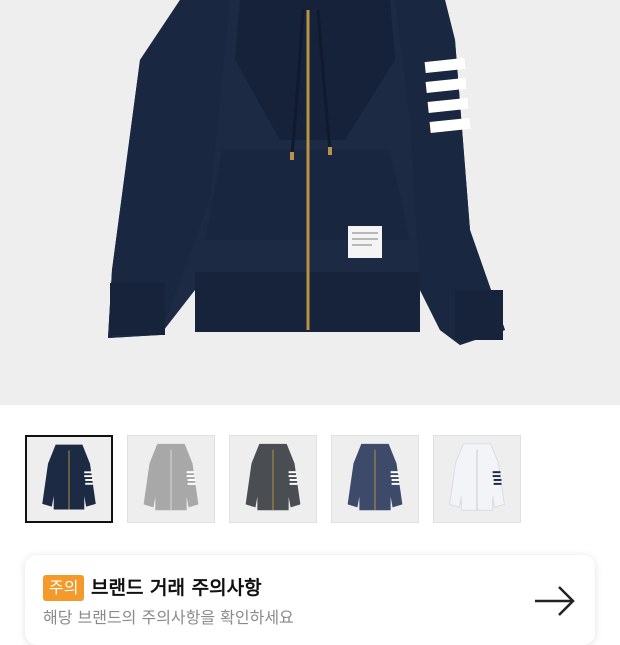 The width and height of the screenshot is (620, 645). Describe the element at coordinates (555, 601) in the screenshot. I see `arrow-right-icon` at that location.